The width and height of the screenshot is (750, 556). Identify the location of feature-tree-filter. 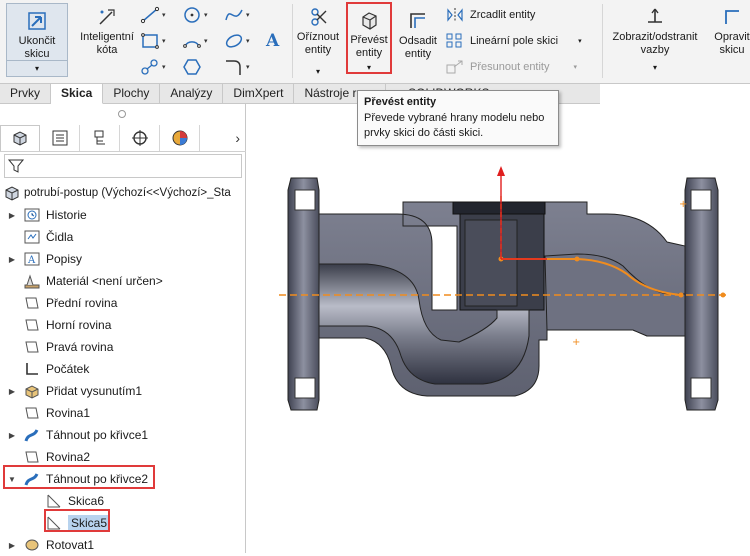
(123, 166).